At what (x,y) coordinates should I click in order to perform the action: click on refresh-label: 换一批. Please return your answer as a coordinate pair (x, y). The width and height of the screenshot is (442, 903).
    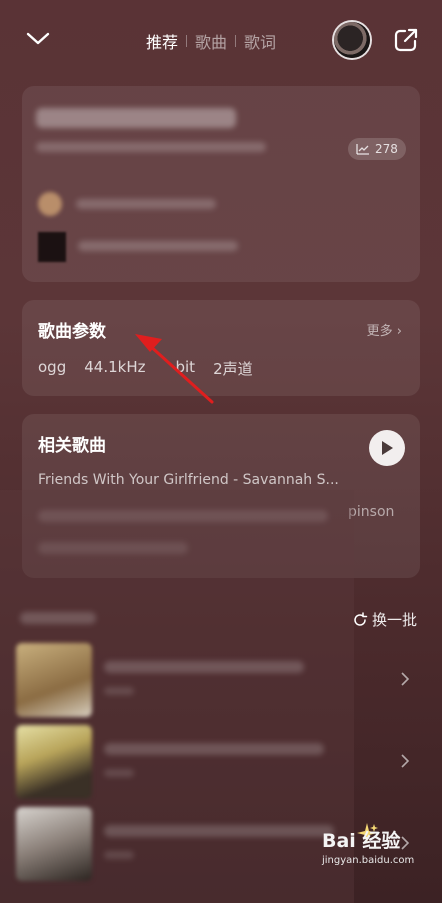
    Looking at the image, I should click on (395, 620).